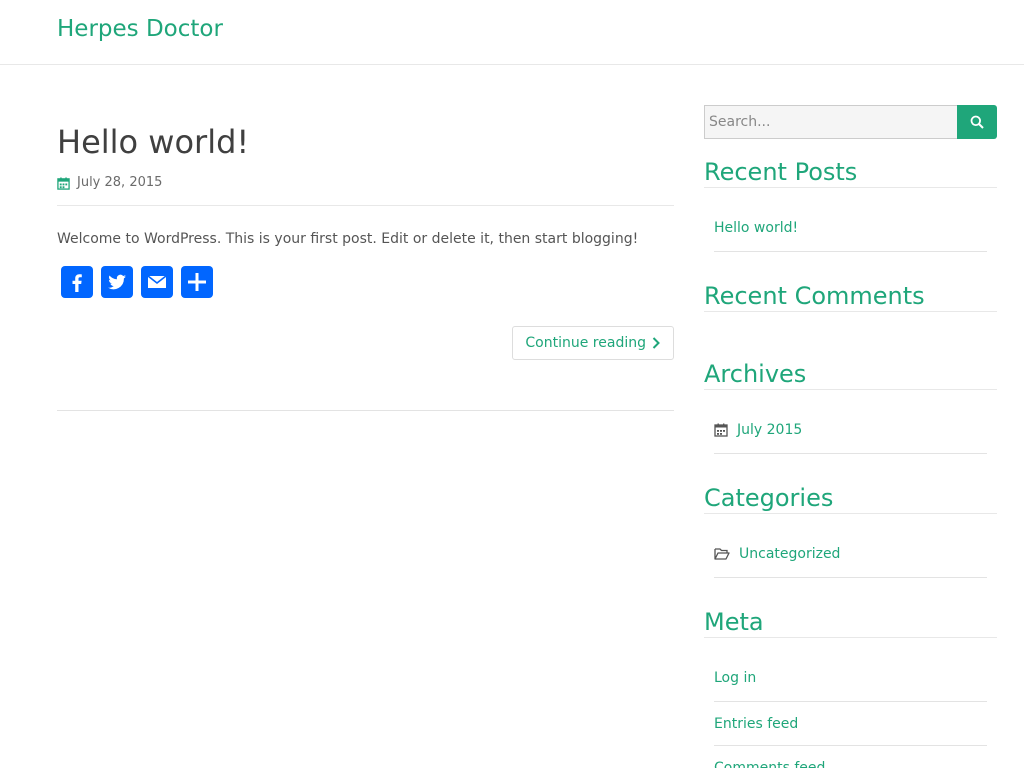  Describe the element at coordinates (140, 29) in the screenshot. I see `site-title: Herpes Doctor` at that location.